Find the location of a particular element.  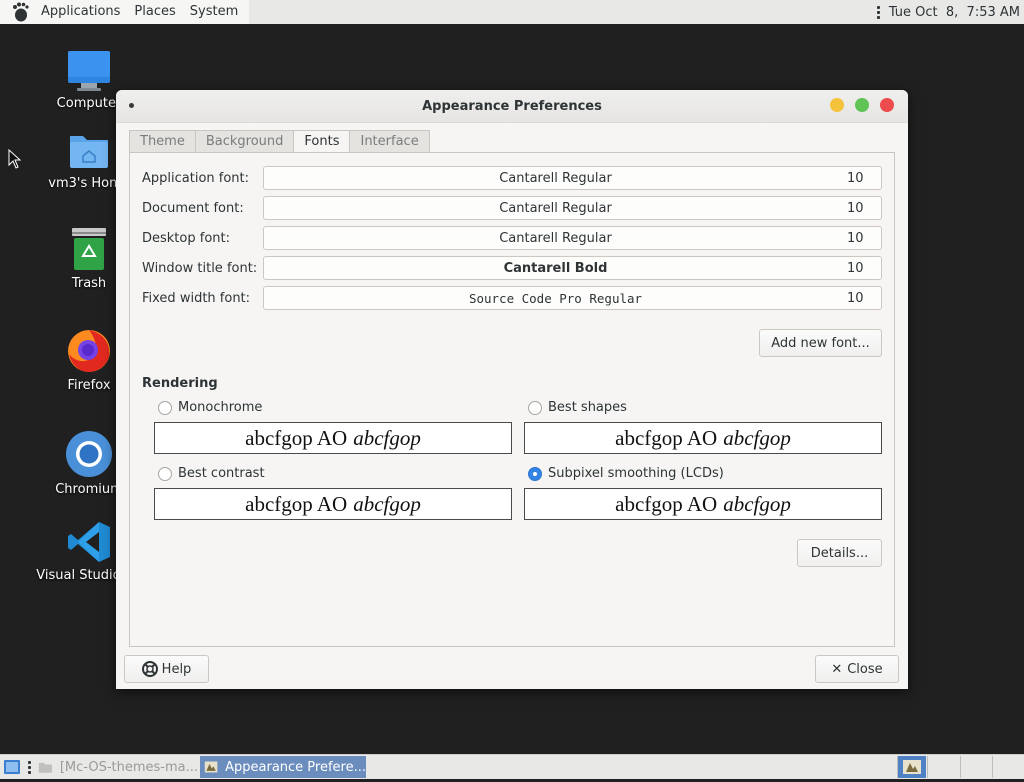

appearance-icon is located at coordinates (211, 767).